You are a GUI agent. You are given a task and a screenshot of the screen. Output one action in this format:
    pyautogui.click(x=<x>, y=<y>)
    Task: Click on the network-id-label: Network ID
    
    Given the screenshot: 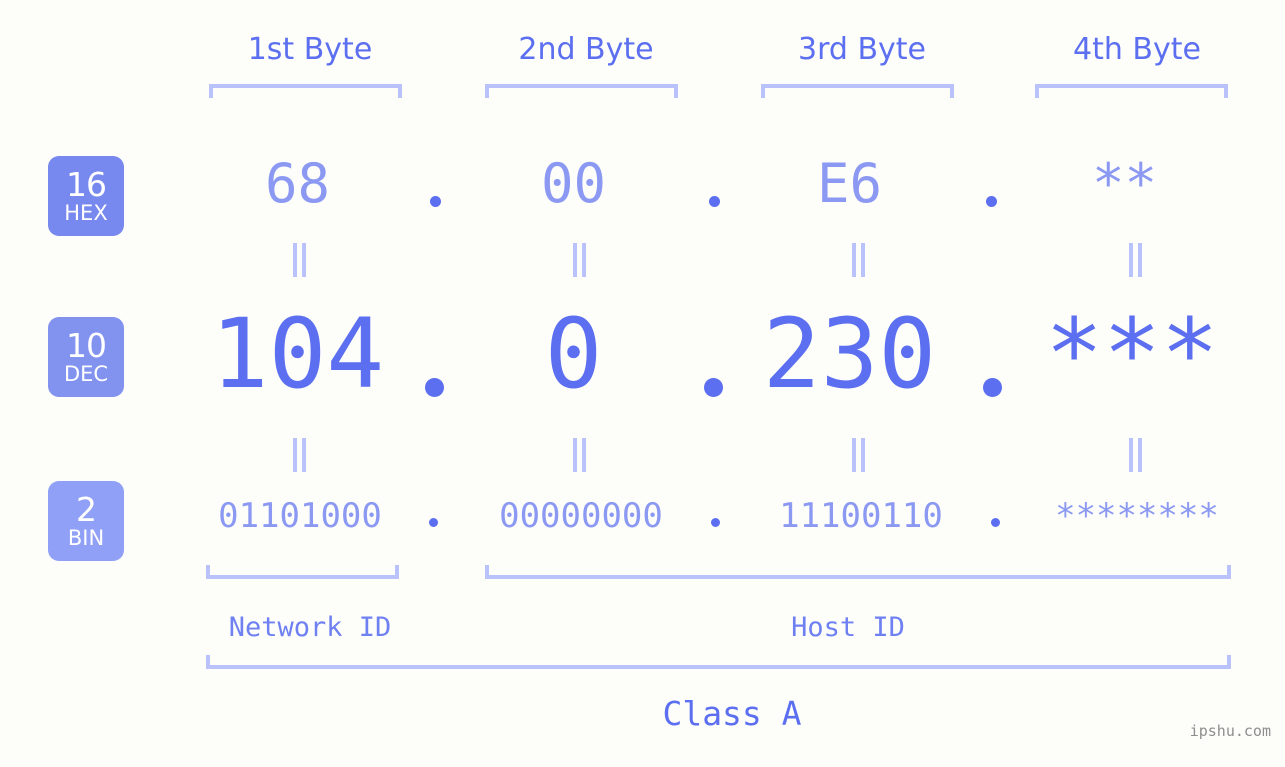 What is the action you would take?
    pyautogui.click(x=310, y=627)
    